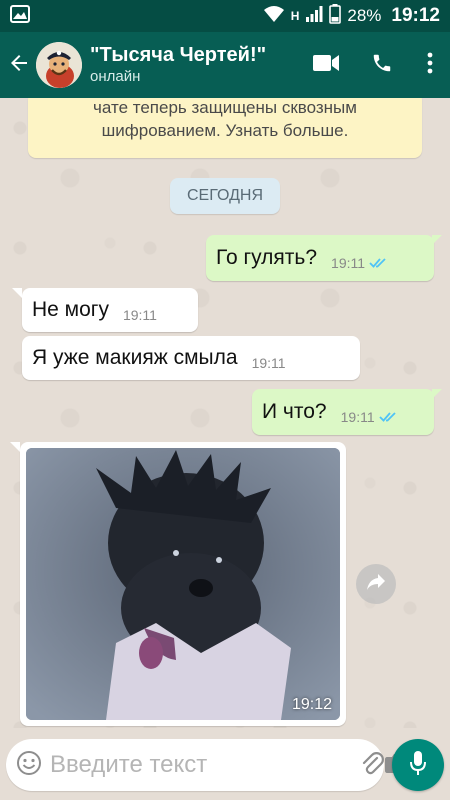  I want to click on video-call-icon, so click(326, 65).